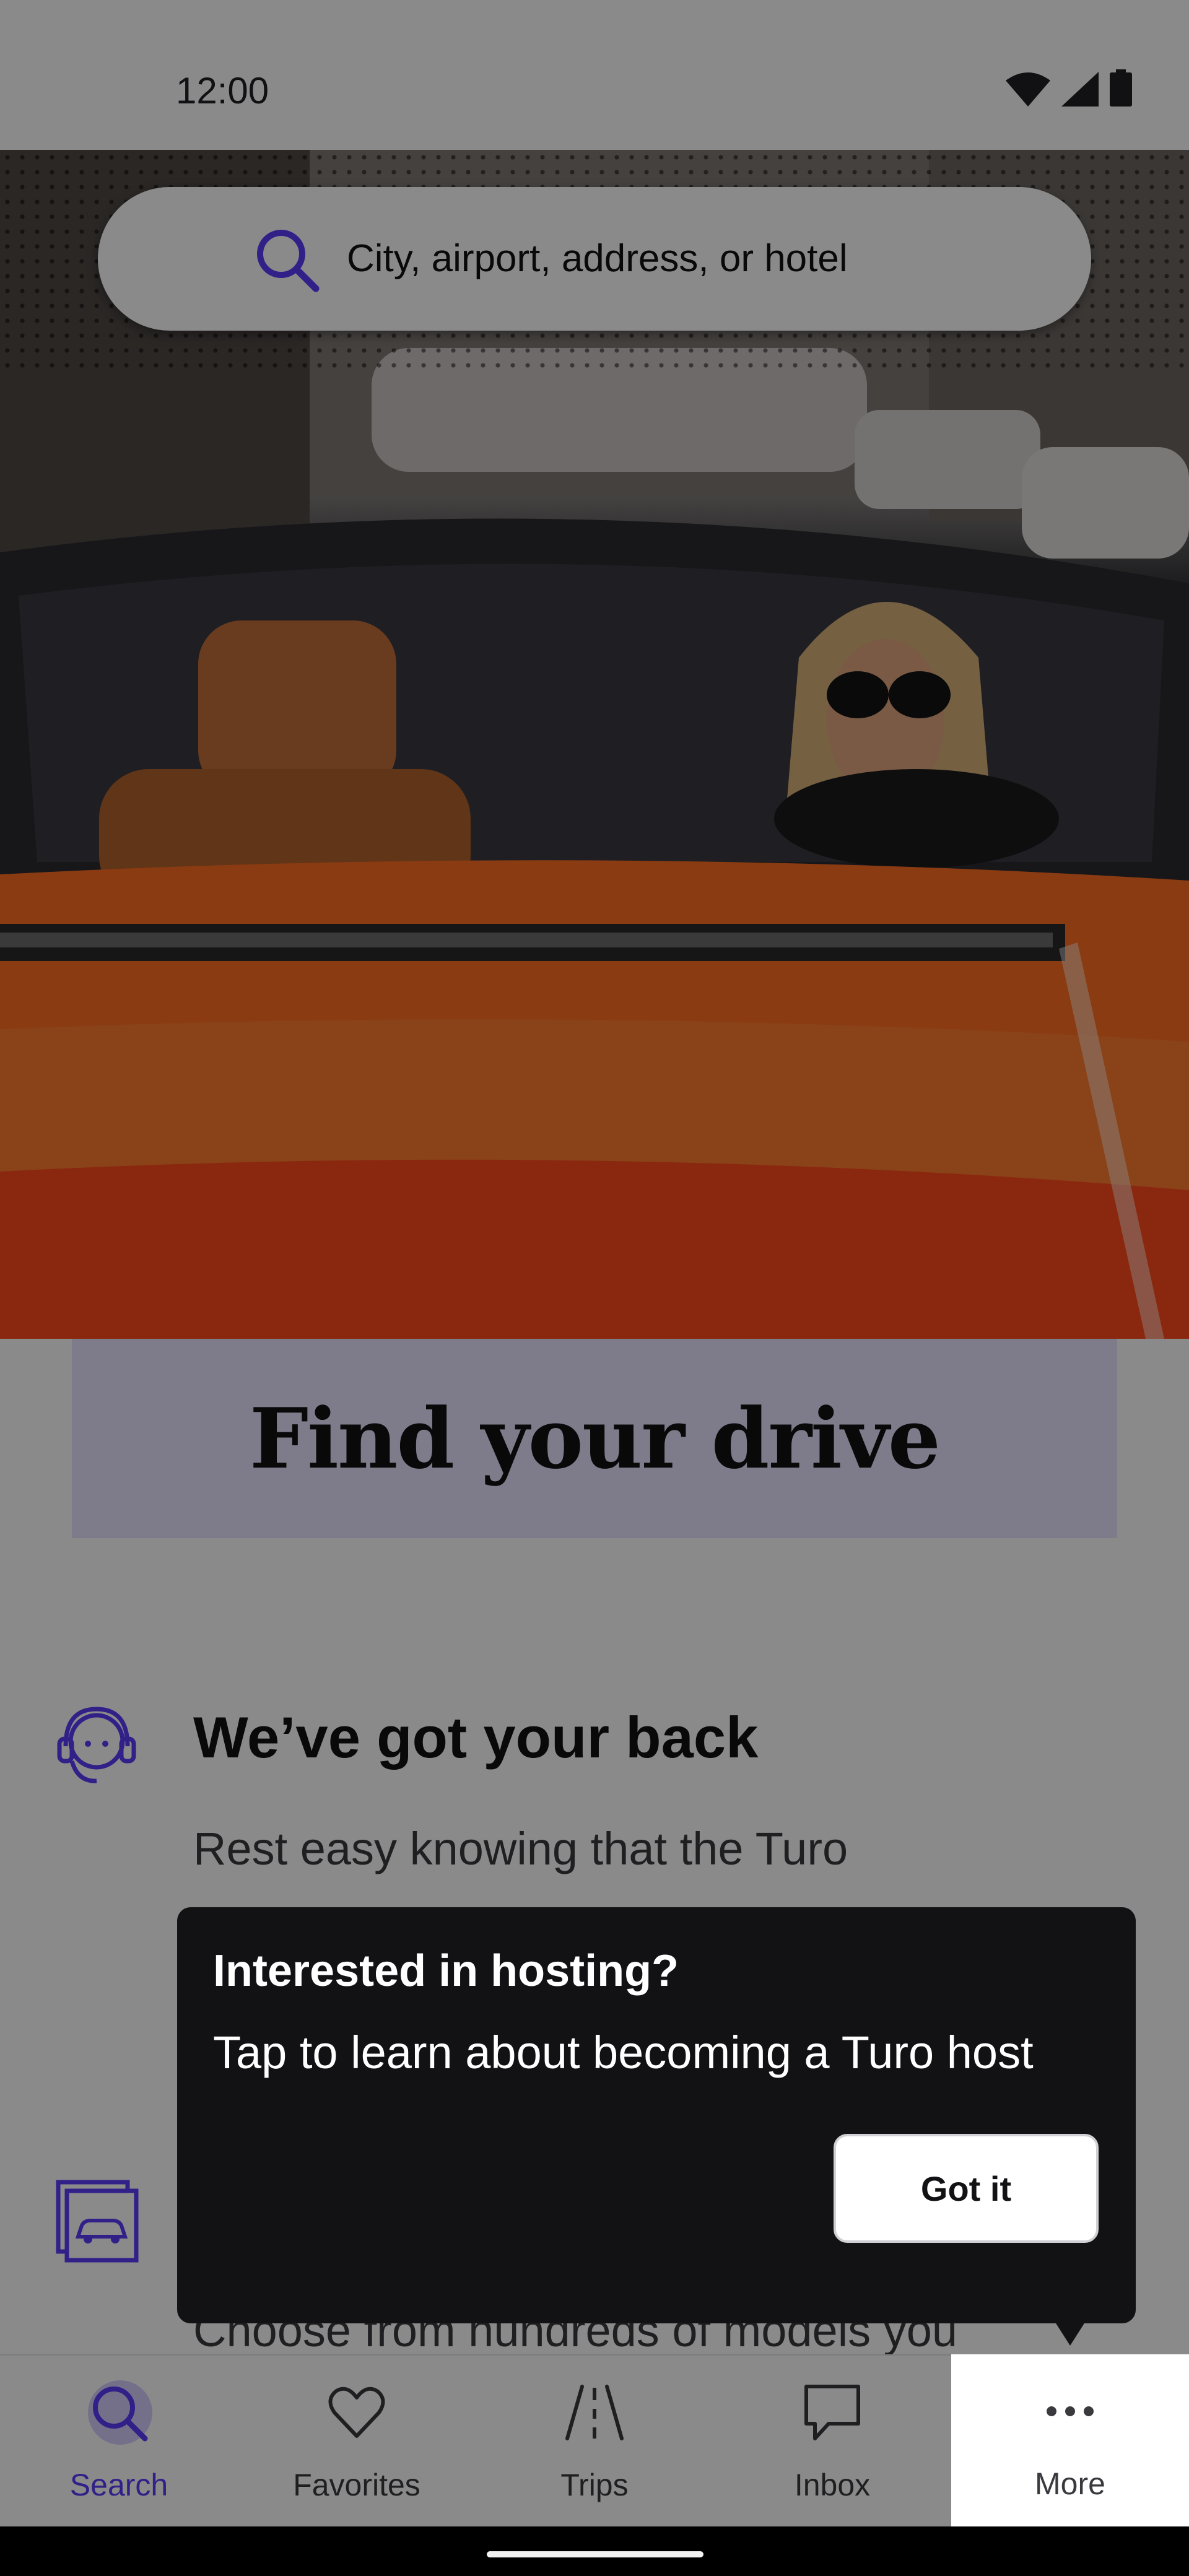 This screenshot has width=1189, height=2576. What do you see at coordinates (1070, 2483) in the screenshot?
I see `nav-label: More` at bounding box center [1070, 2483].